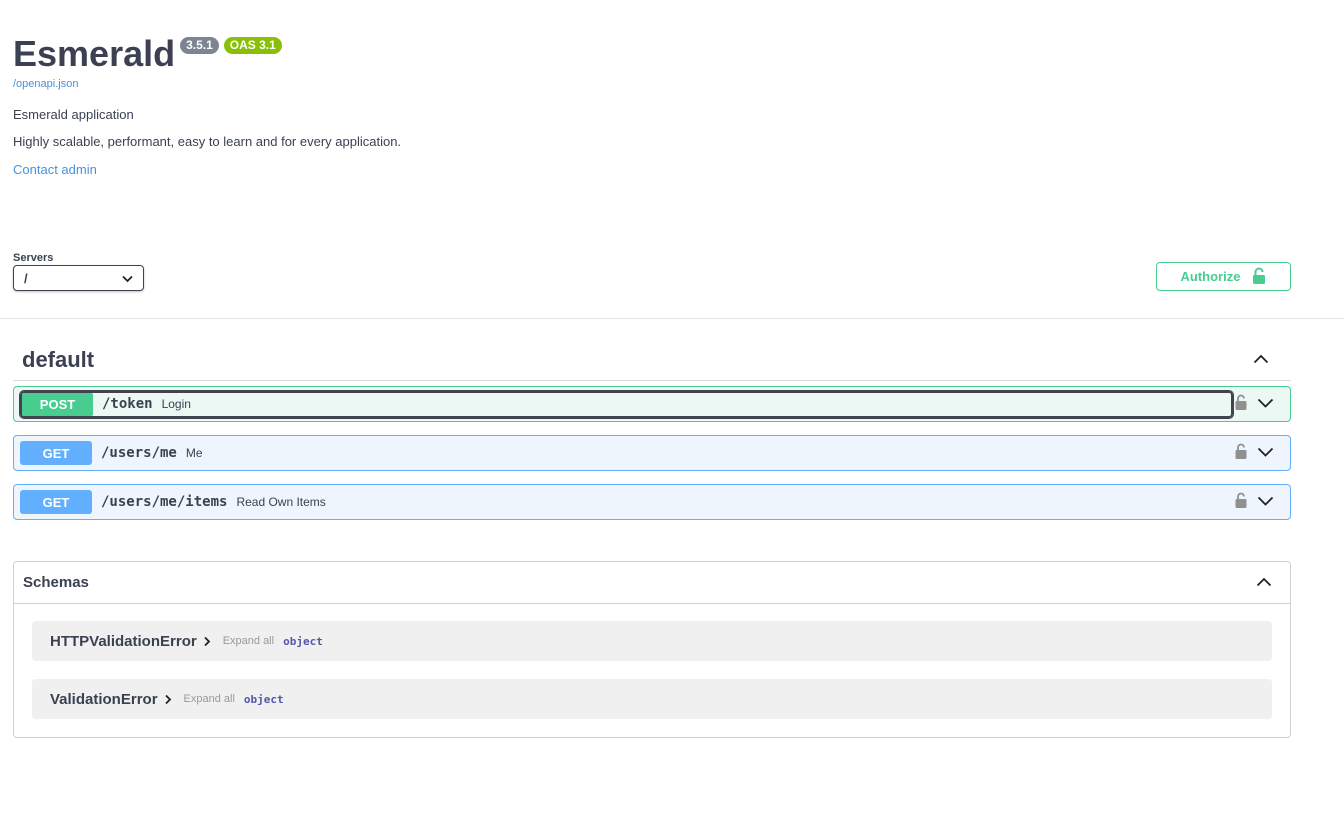  What do you see at coordinates (1210, 276) in the screenshot?
I see `authorize-label: Authorize` at bounding box center [1210, 276].